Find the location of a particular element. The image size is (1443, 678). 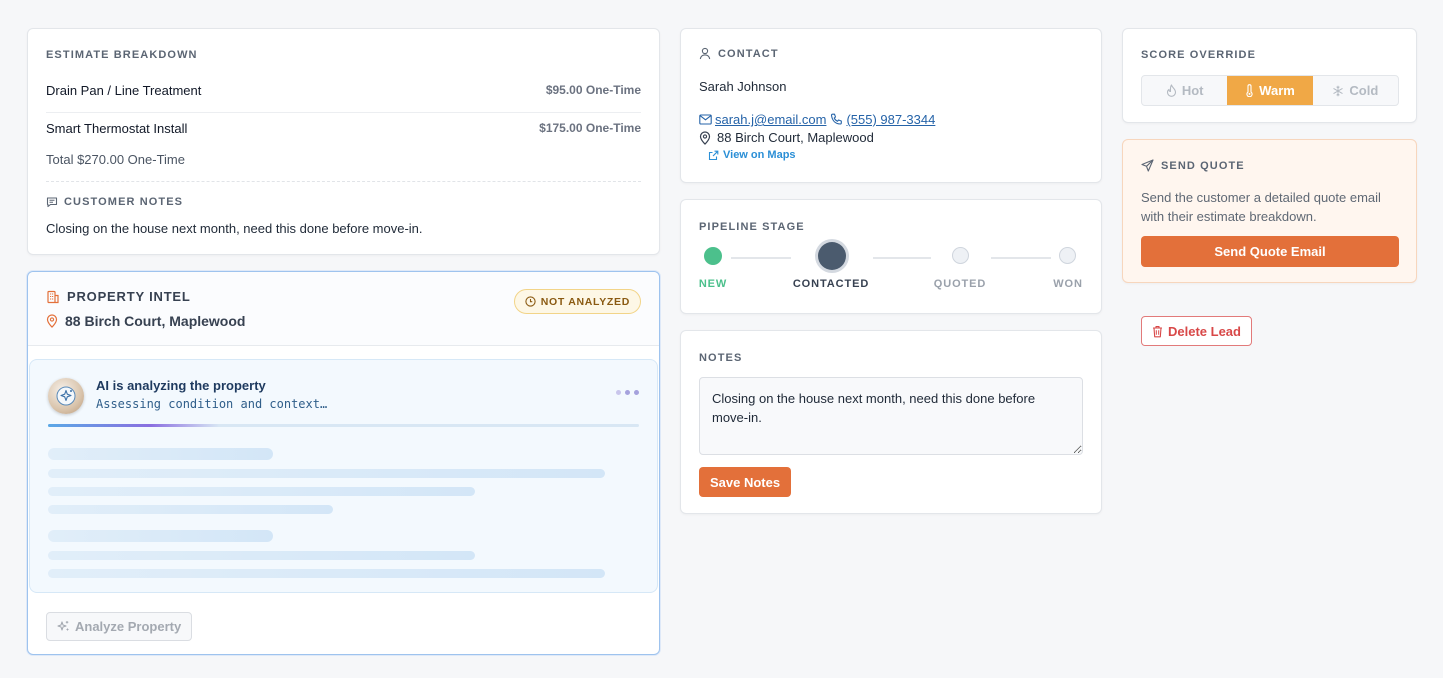

send-icon is located at coordinates (1147, 165).